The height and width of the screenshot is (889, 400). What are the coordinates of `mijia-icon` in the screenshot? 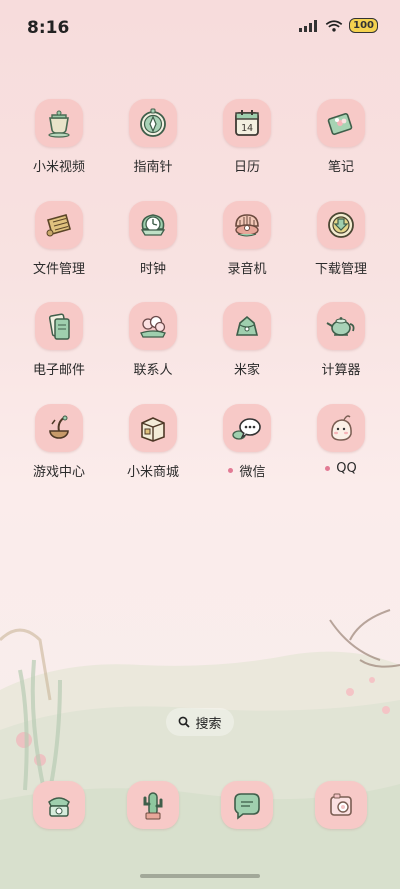 It's located at (247, 325).